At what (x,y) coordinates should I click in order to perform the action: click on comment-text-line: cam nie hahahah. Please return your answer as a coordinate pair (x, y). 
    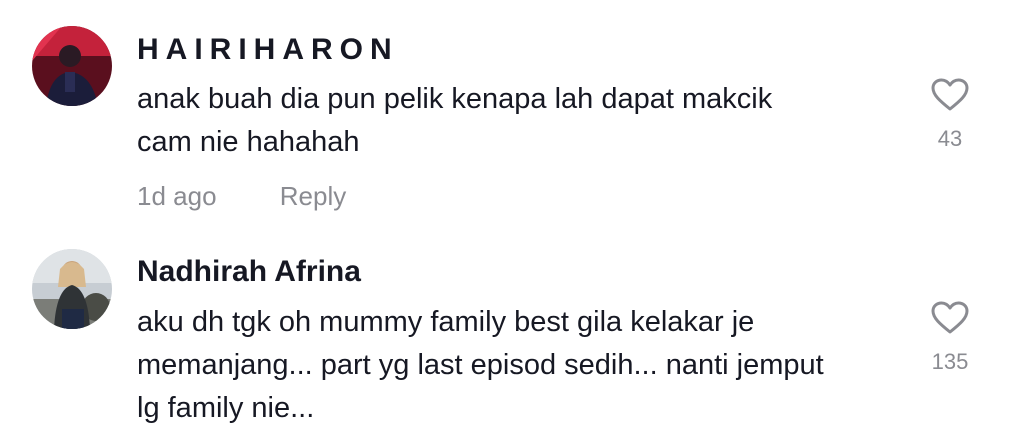
    Looking at the image, I should click on (248, 142).